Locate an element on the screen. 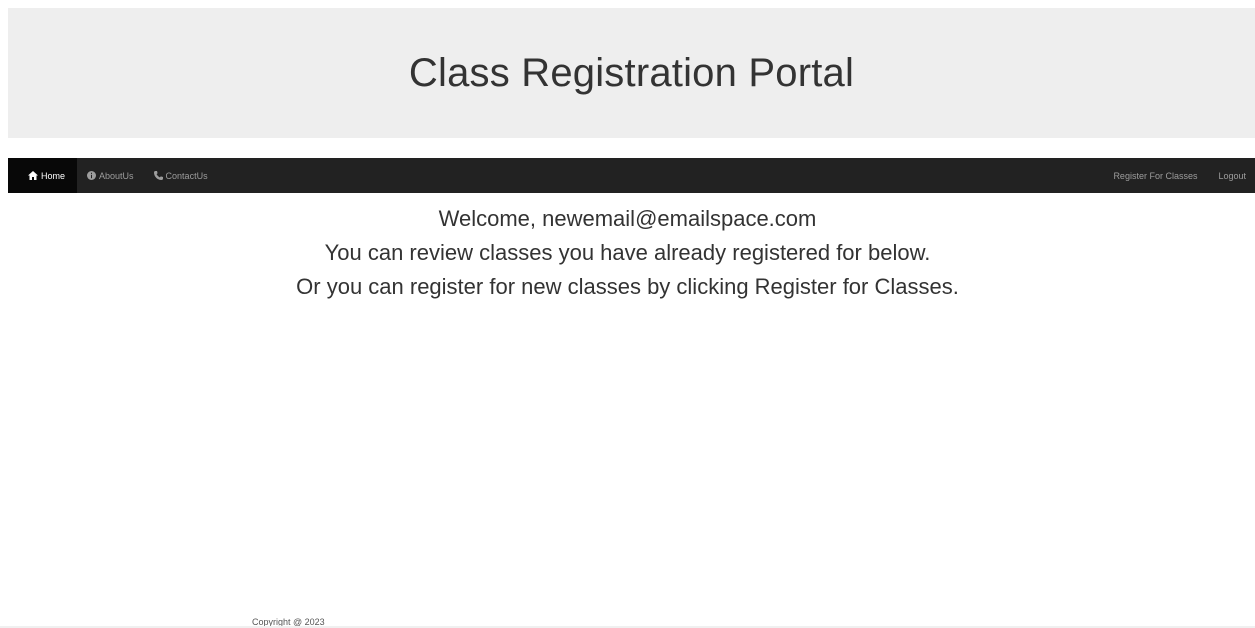  nav-logout: Logout is located at coordinates (1230, 175).